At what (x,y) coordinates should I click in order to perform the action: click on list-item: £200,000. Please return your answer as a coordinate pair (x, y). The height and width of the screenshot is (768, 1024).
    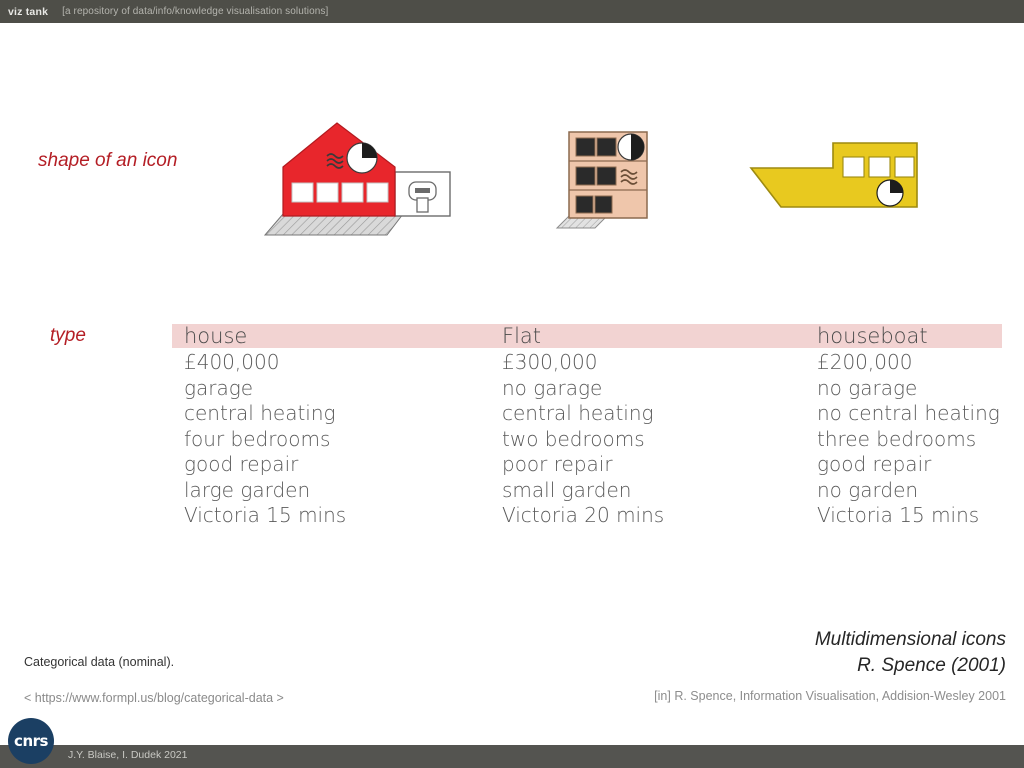
    Looking at the image, I should click on (865, 362).